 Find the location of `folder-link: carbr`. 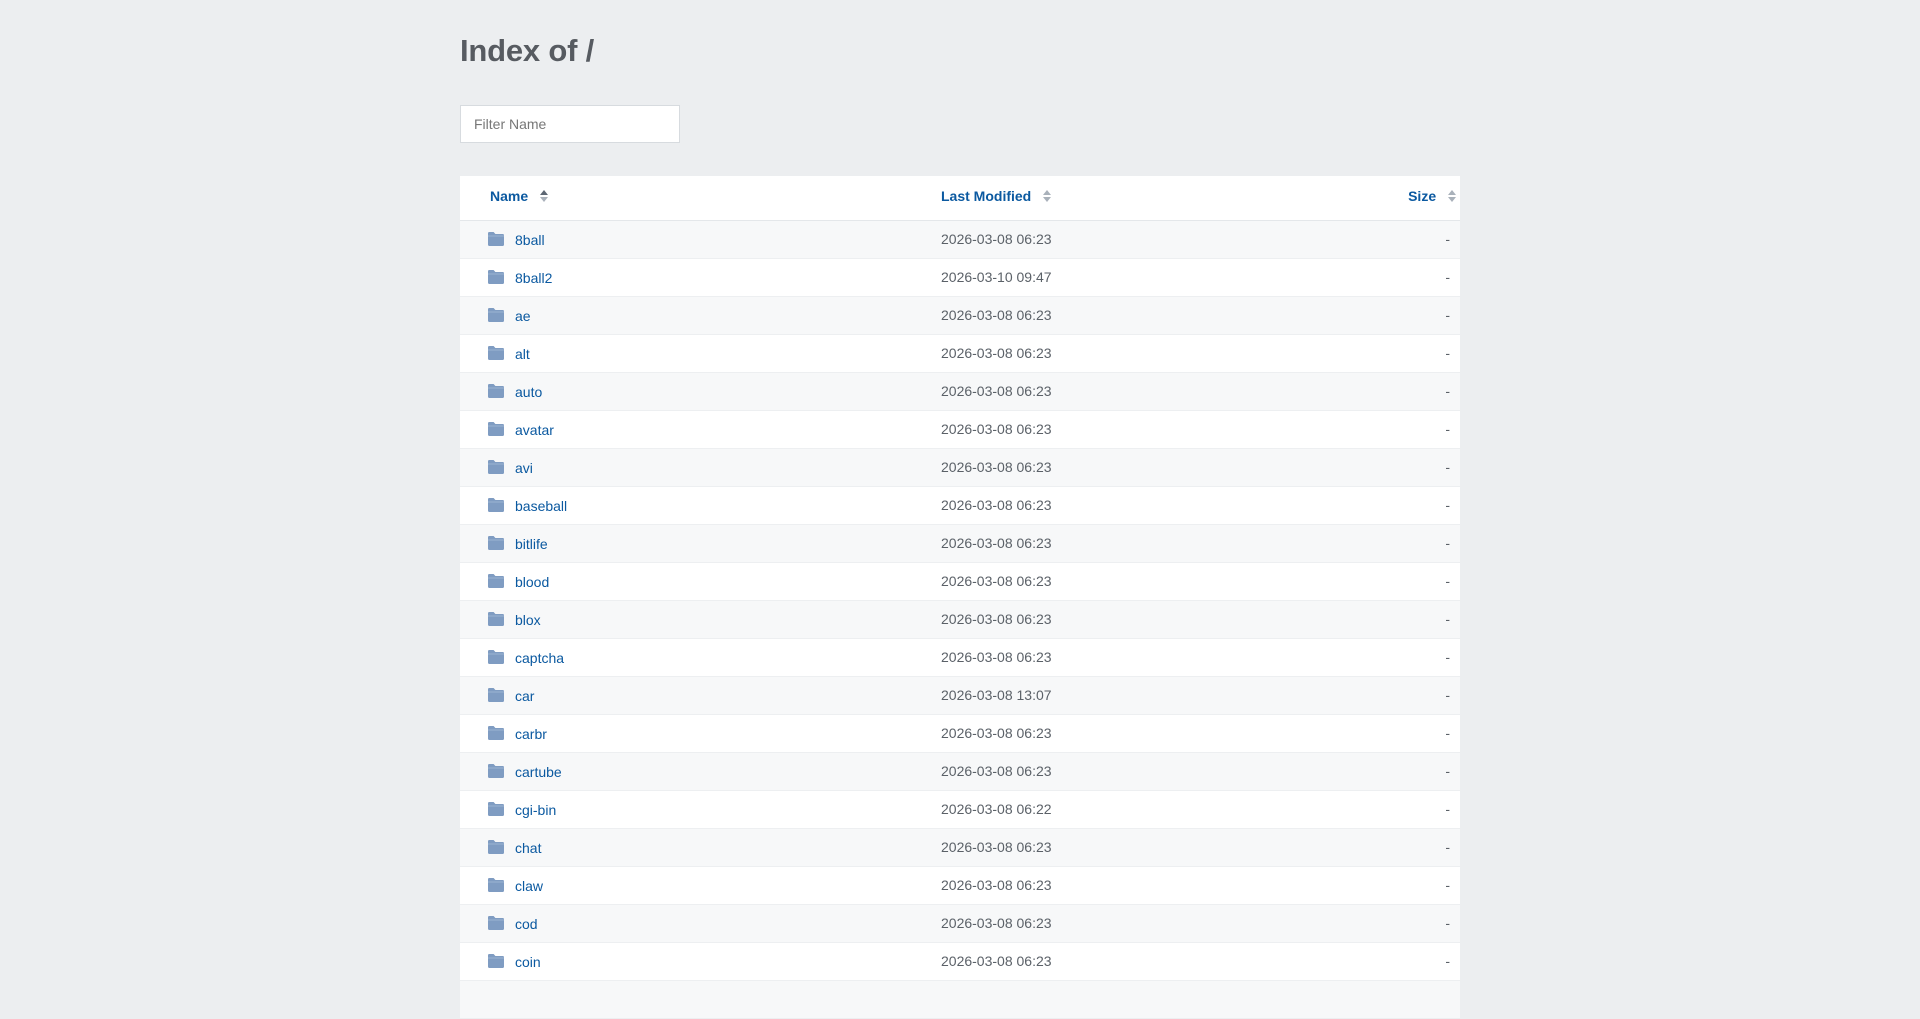

folder-link: carbr is located at coordinates (531, 734).